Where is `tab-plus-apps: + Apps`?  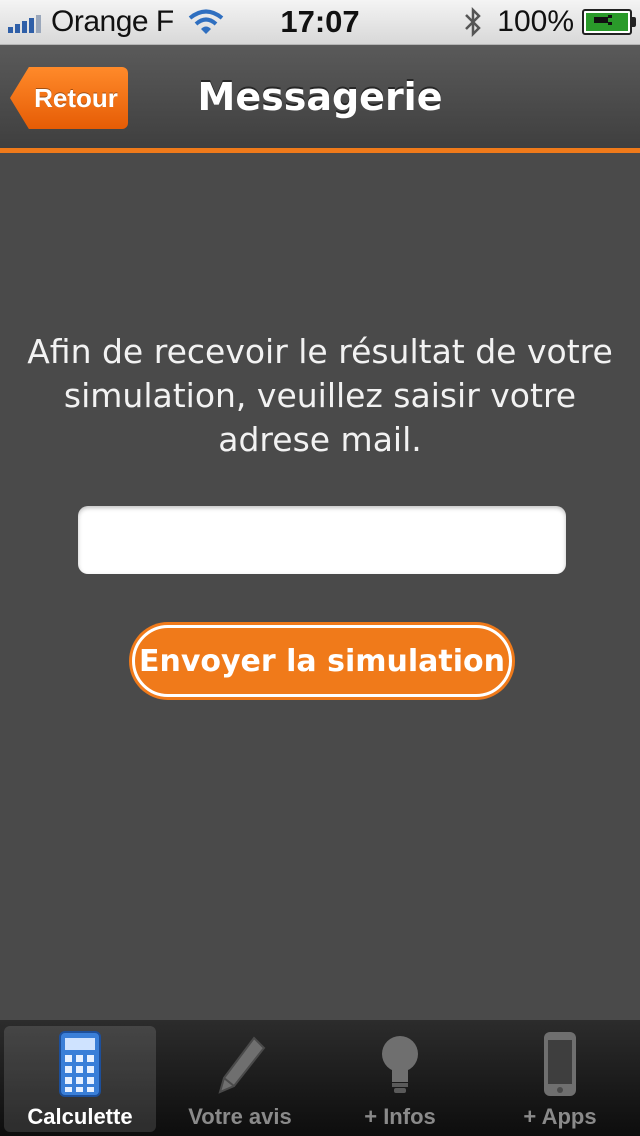
tab-plus-apps: + Apps is located at coordinates (560, 1078).